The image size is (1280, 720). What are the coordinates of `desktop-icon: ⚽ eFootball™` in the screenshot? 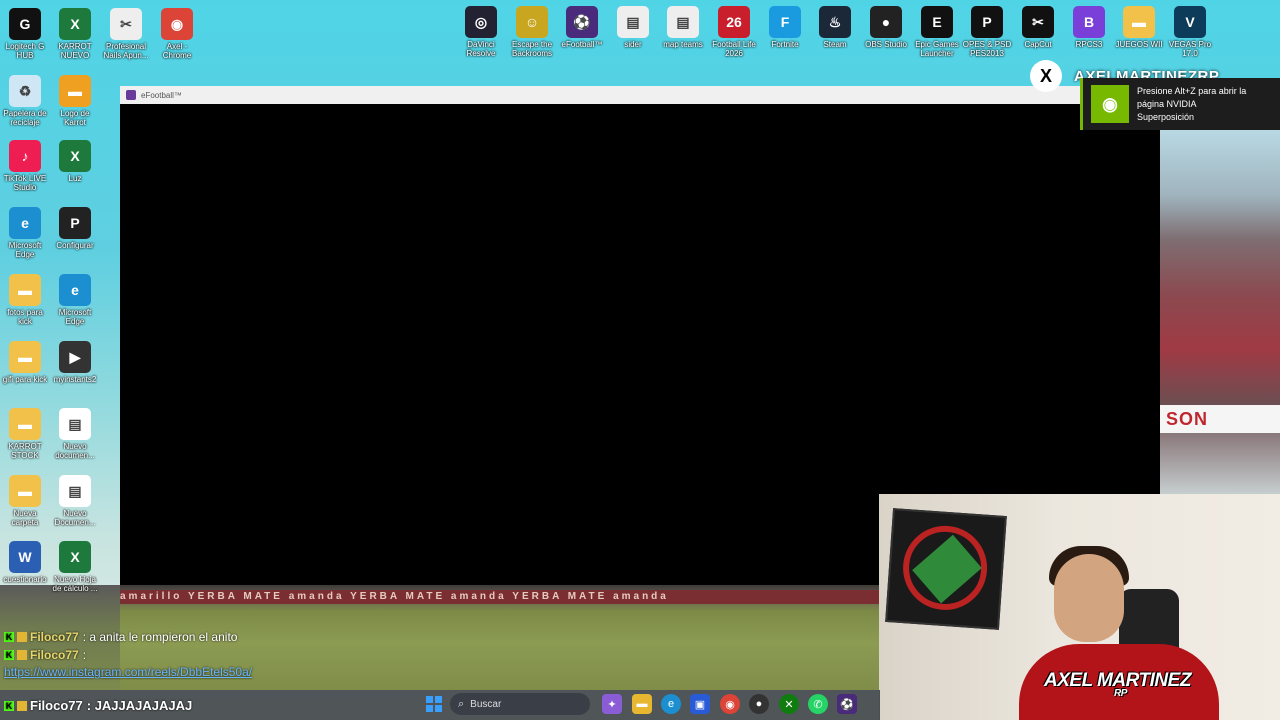 It's located at (582, 27).